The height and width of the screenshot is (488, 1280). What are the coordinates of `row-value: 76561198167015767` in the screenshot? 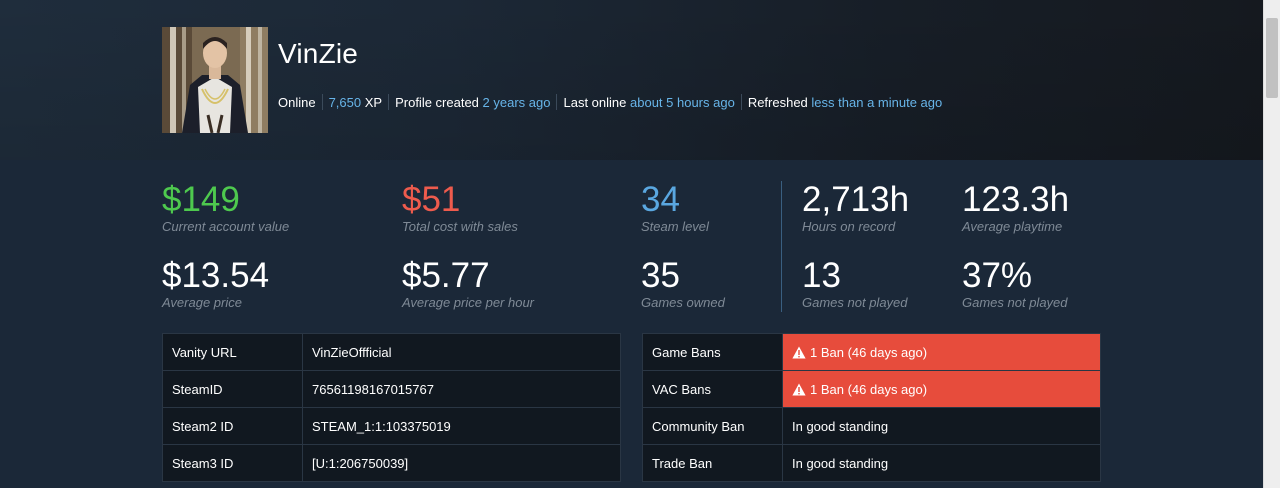 It's located at (461, 389).